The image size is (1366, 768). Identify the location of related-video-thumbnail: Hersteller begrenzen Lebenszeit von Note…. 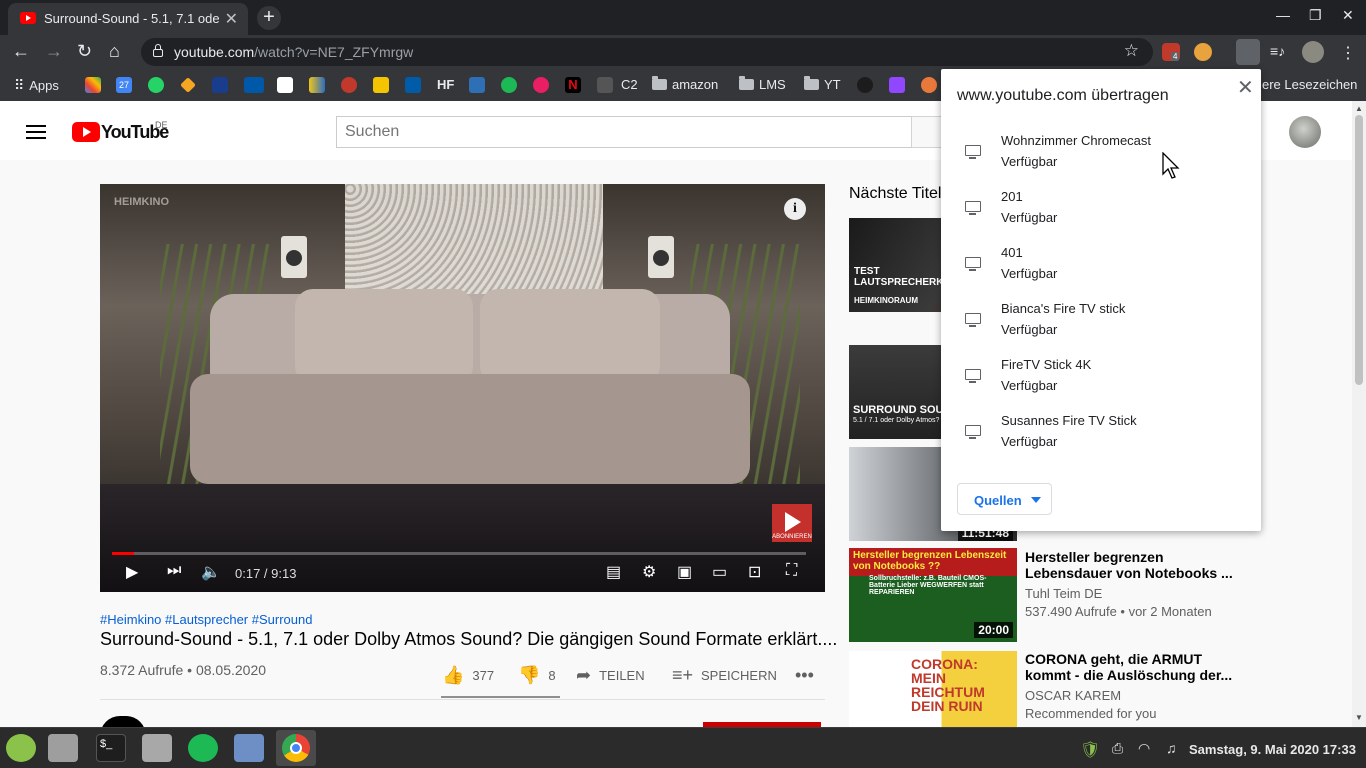
(933, 595).